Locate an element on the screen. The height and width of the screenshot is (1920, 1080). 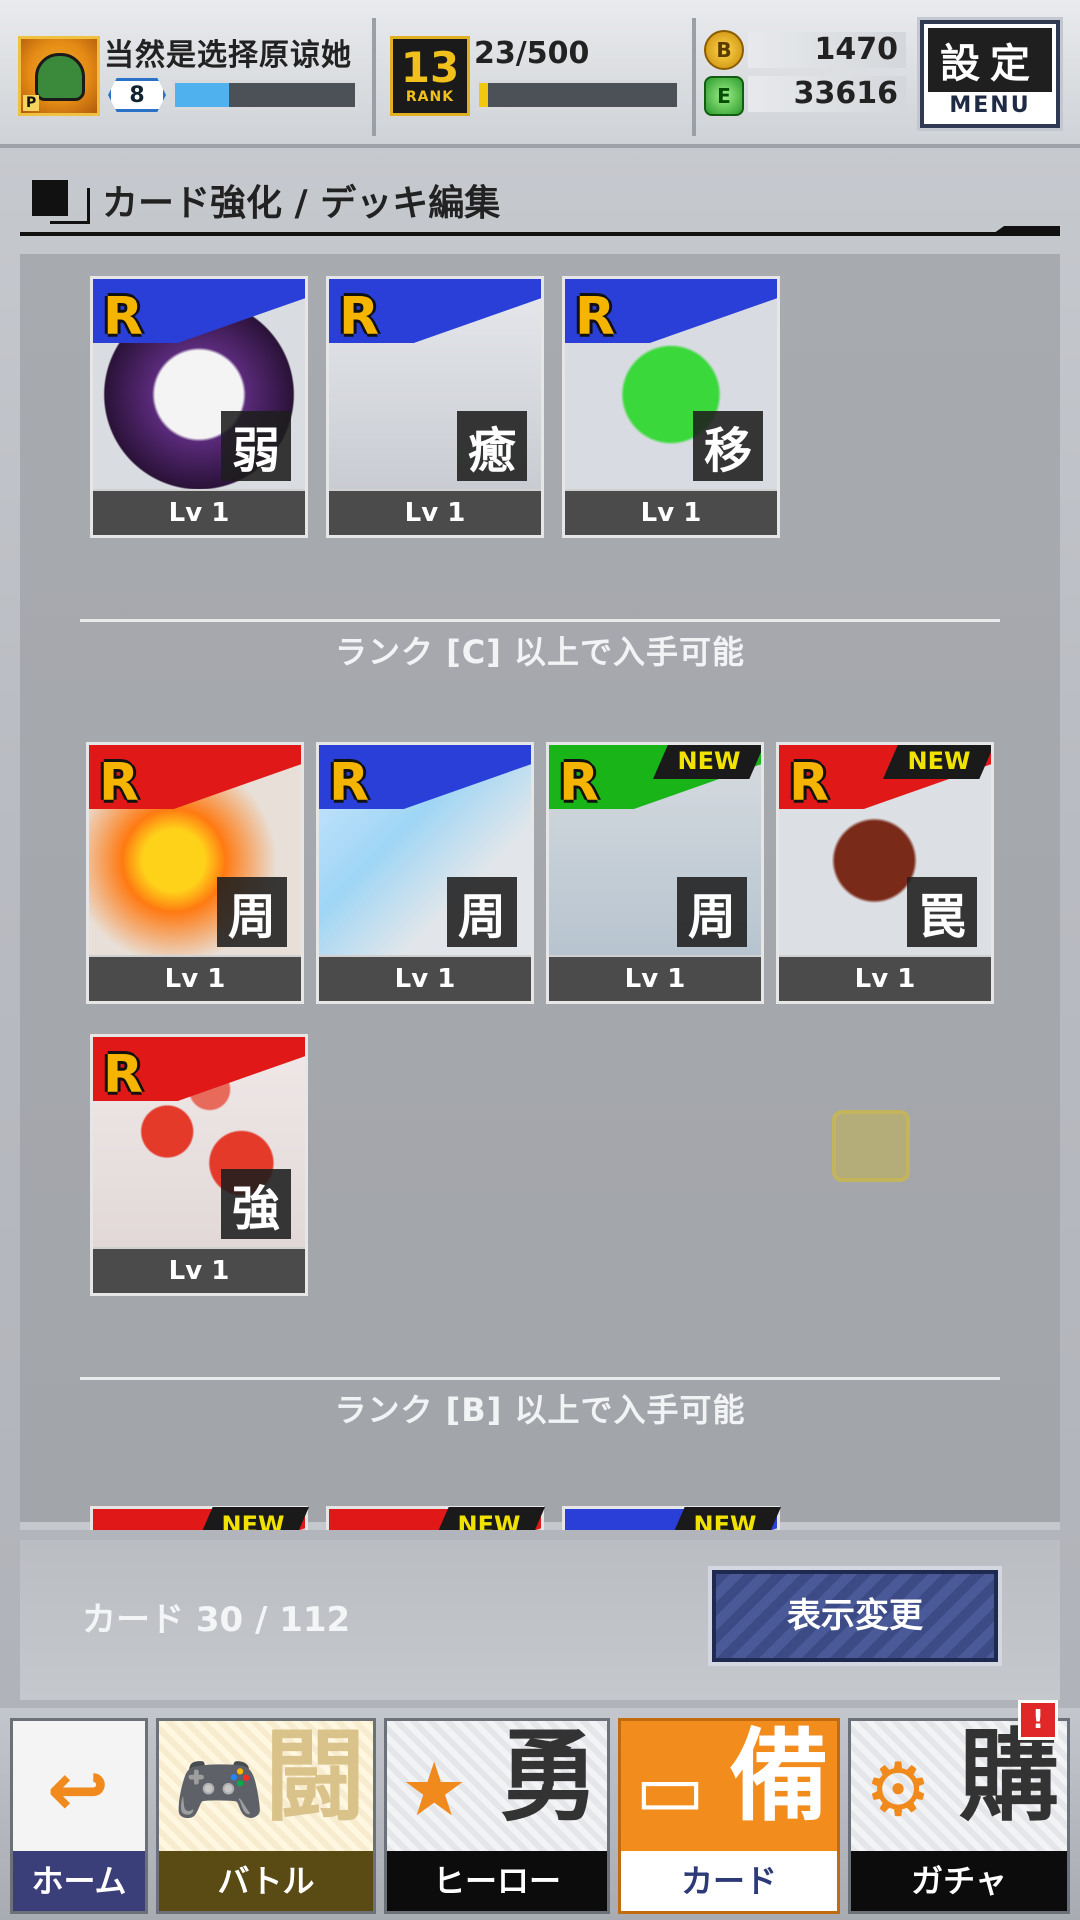
card-type-kanji: 罠 is located at coordinates (942, 912).